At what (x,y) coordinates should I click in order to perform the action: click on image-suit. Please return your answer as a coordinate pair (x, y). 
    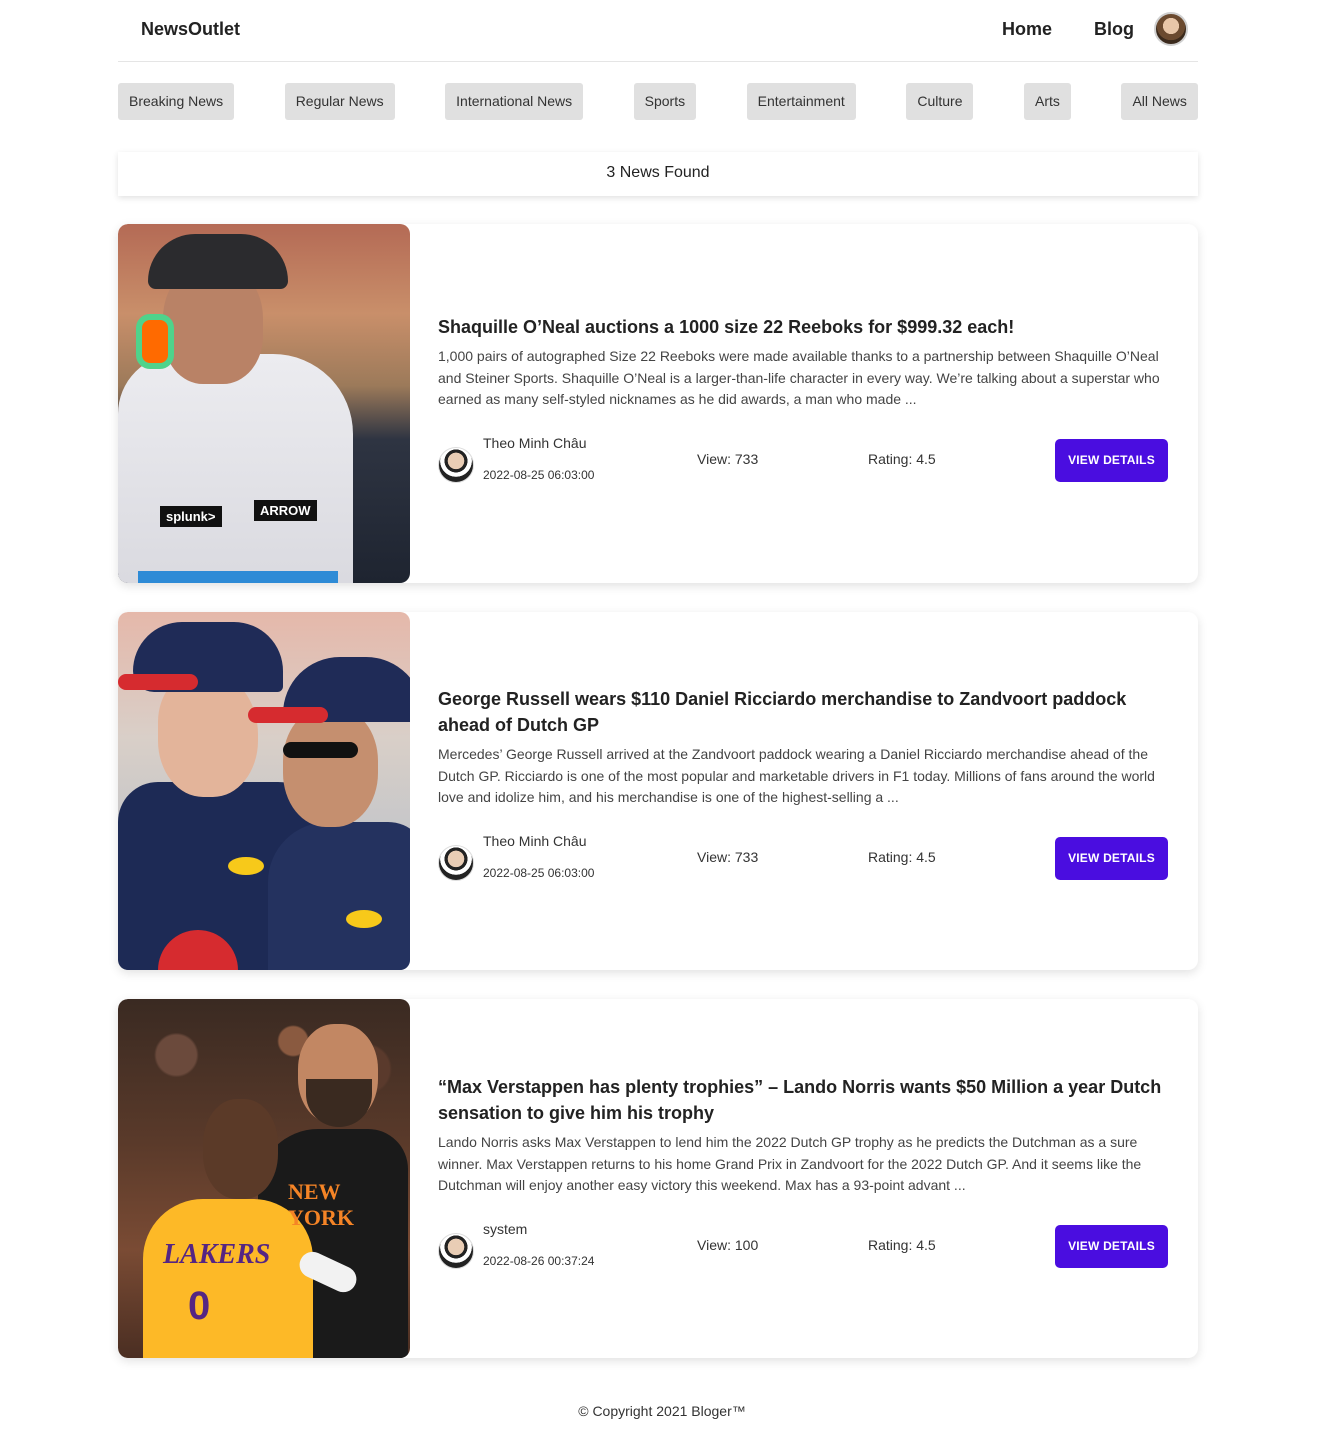
    Looking at the image, I should click on (235, 468).